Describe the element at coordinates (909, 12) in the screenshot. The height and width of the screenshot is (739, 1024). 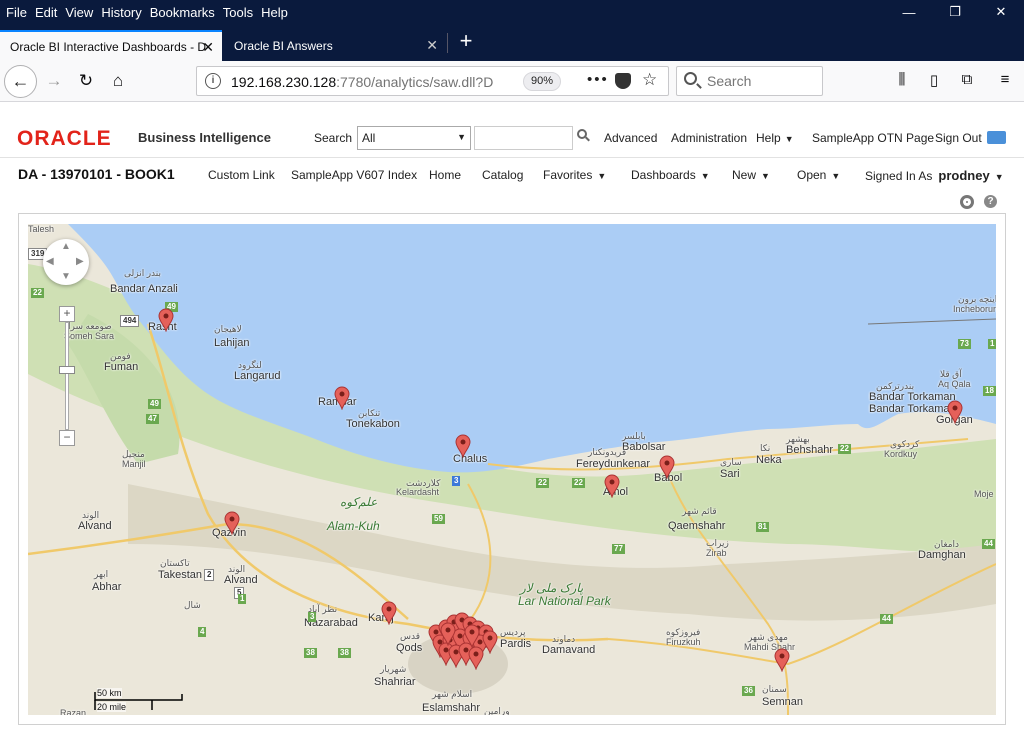
I see `minimize-button: —` at that location.